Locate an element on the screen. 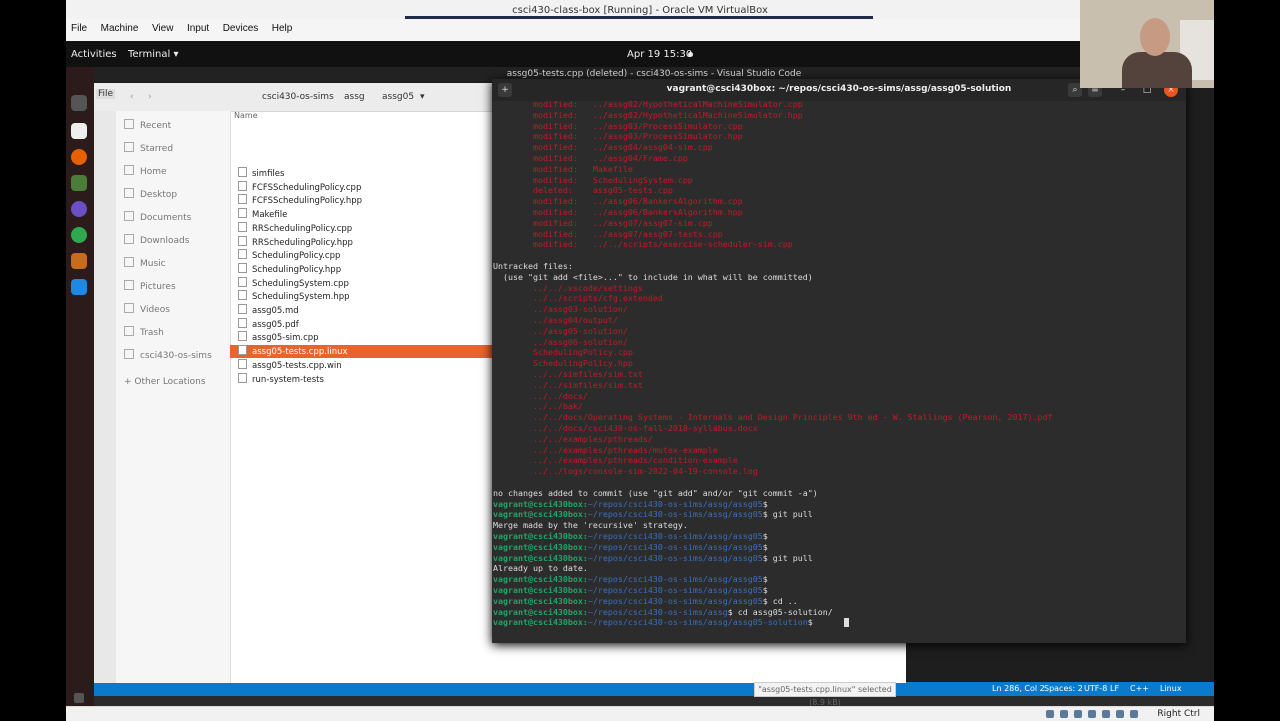 The image size is (1280, 721). prompt-path: ~/repos/csci430-os-sims/assg is located at coordinates (657, 611).